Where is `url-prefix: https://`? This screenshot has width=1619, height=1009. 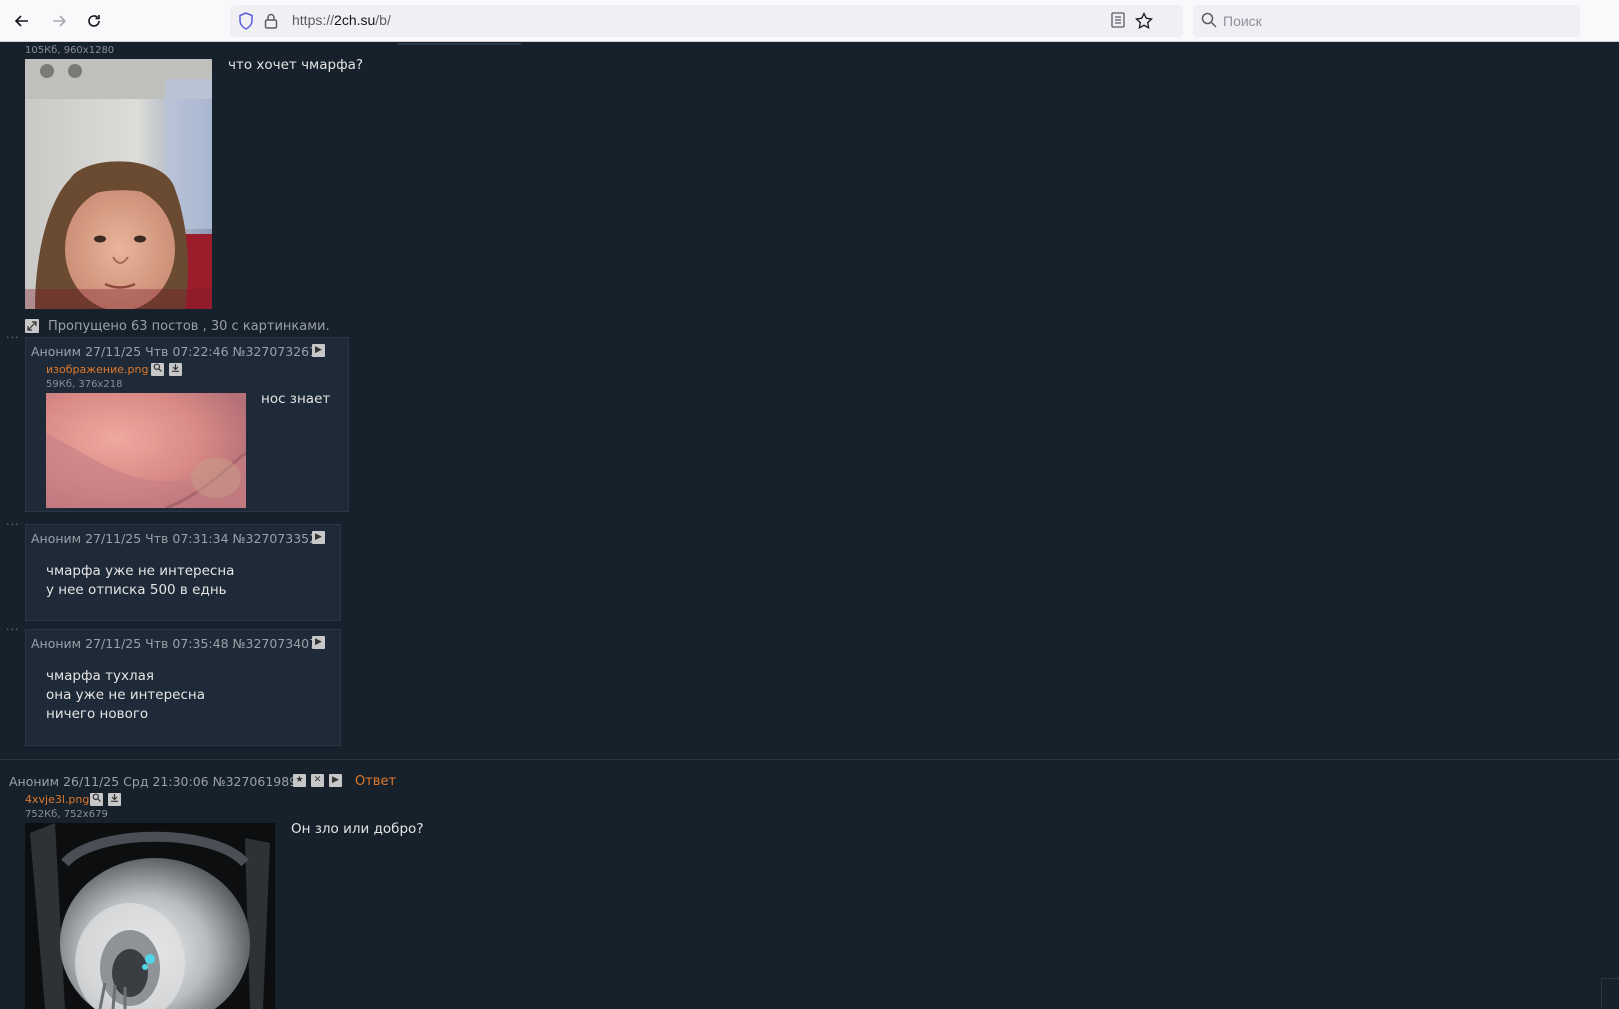
url-prefix: https:// is located at coordinates (313, 20).